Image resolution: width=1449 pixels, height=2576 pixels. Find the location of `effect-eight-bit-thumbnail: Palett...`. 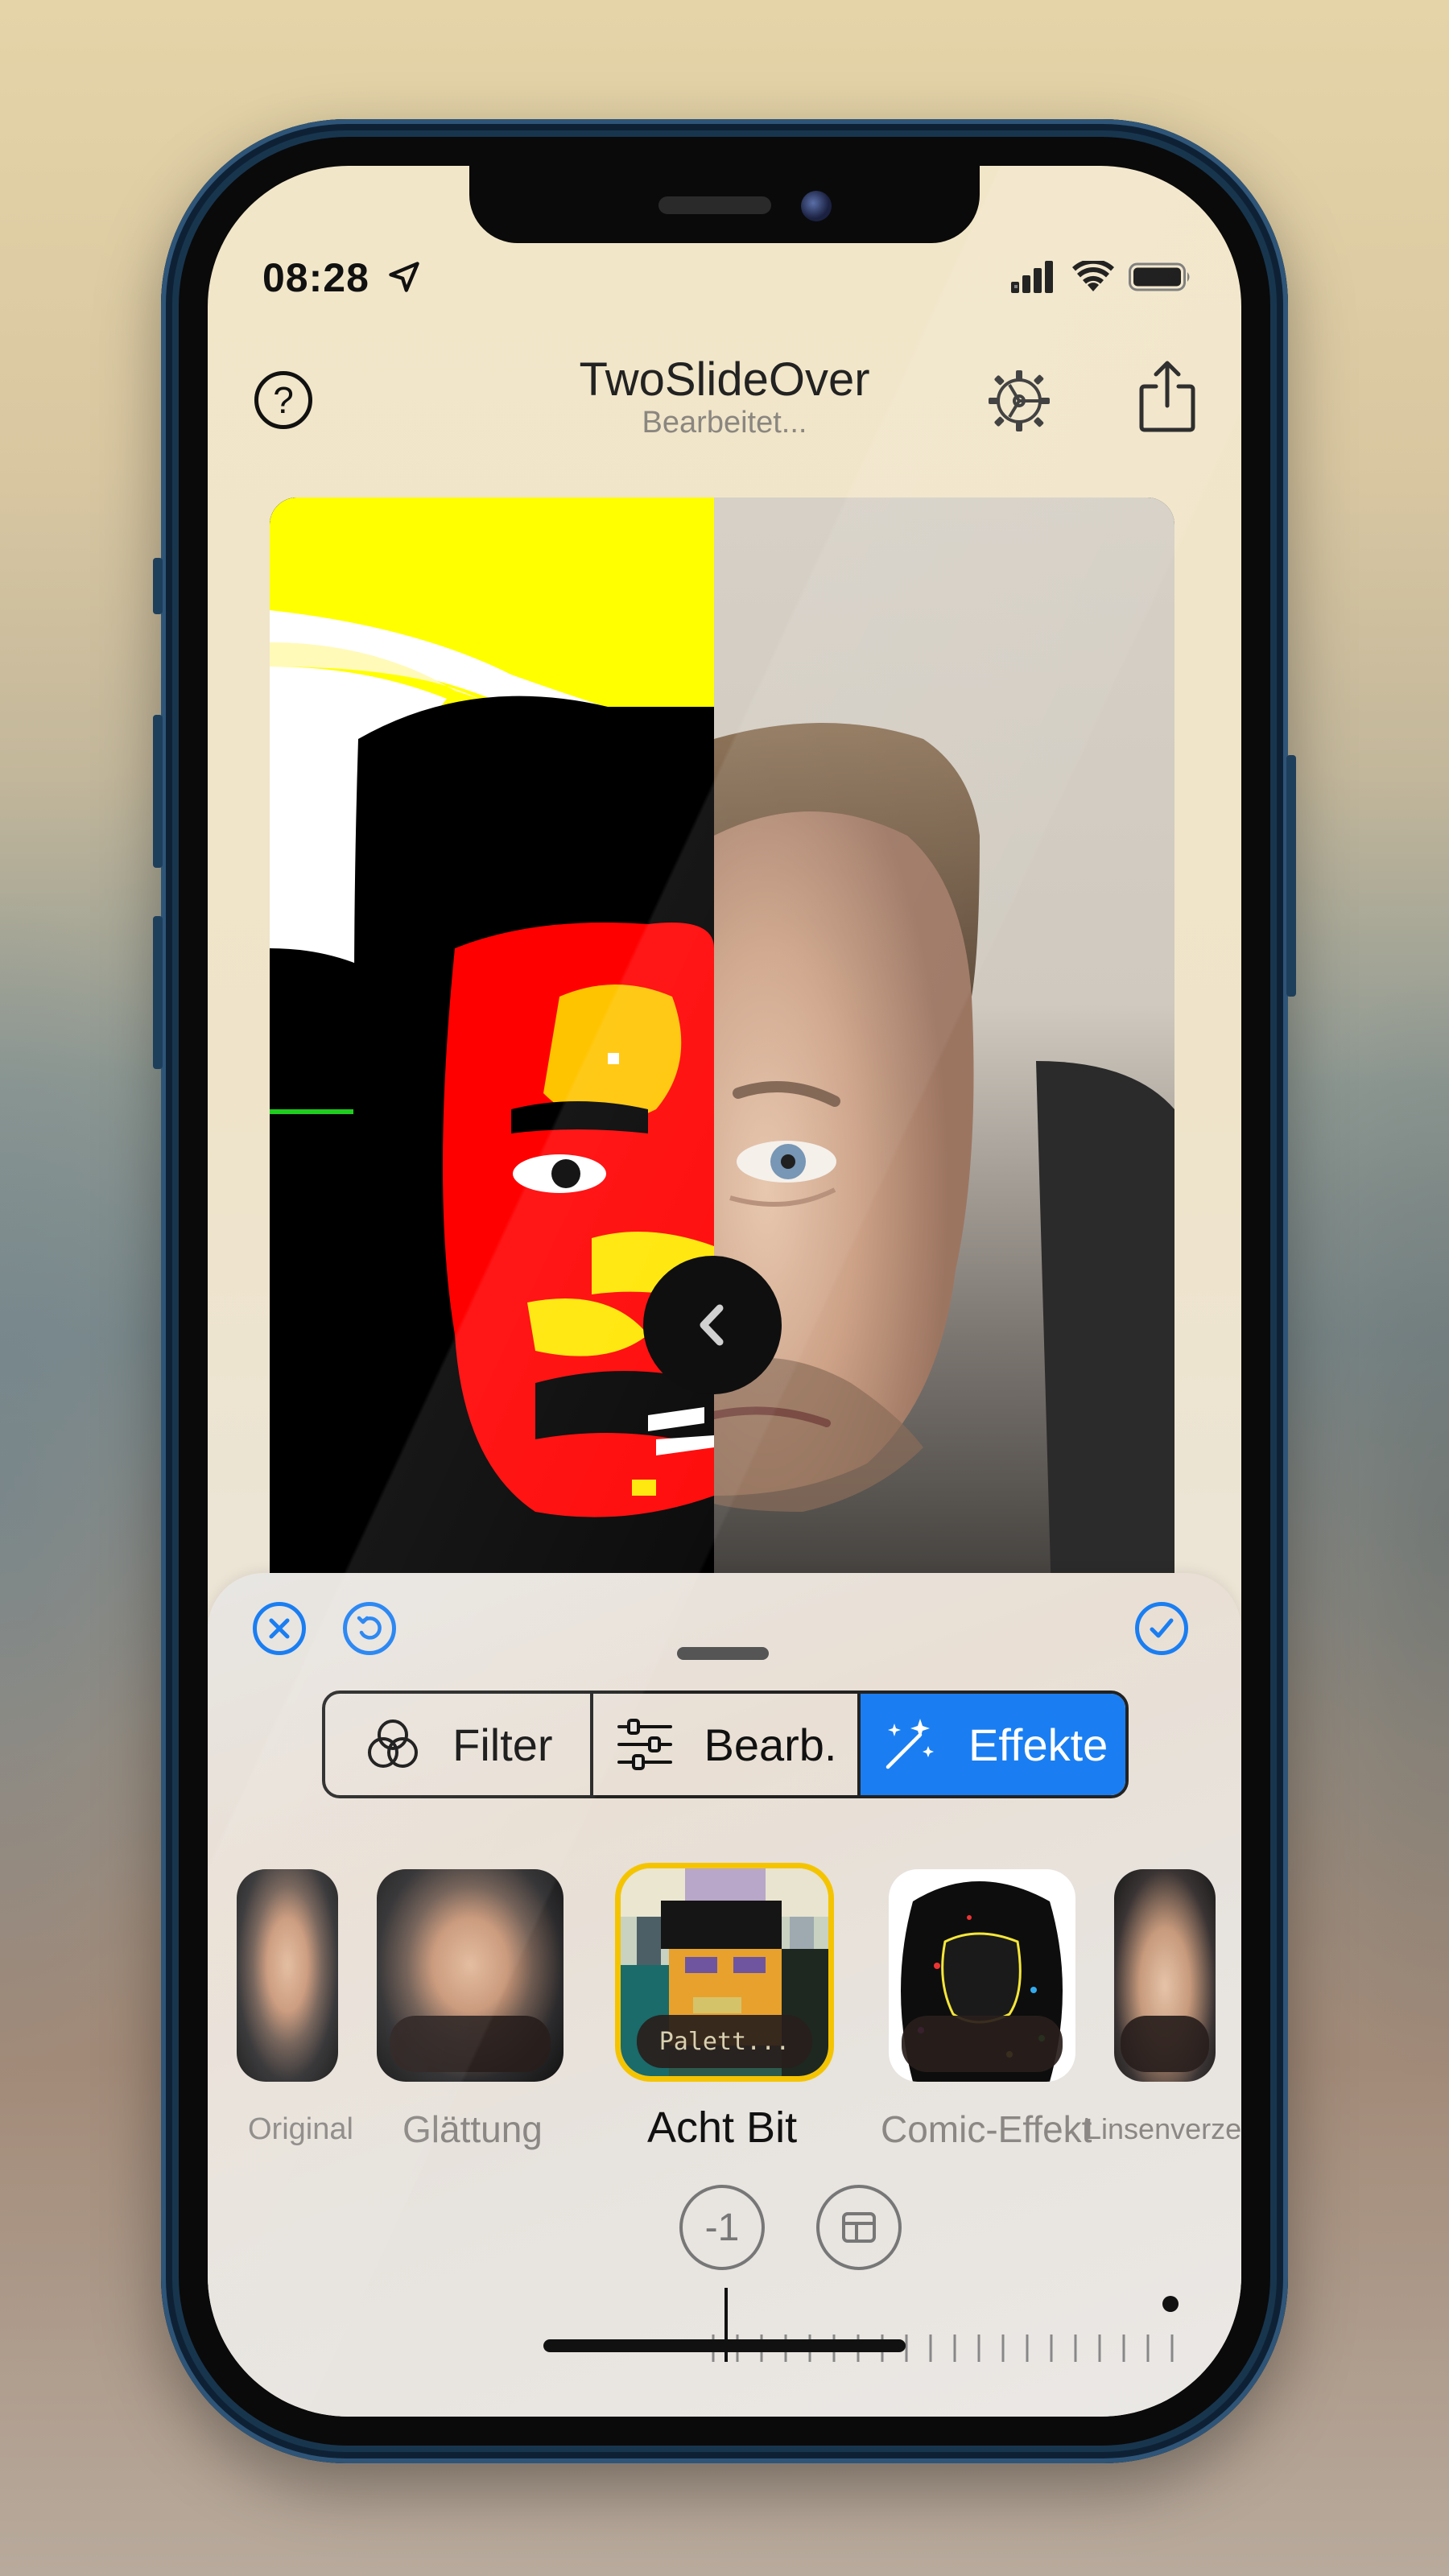

effect-eight-bit-thumbnail: Palett... is located at coordinates (724, 1972).